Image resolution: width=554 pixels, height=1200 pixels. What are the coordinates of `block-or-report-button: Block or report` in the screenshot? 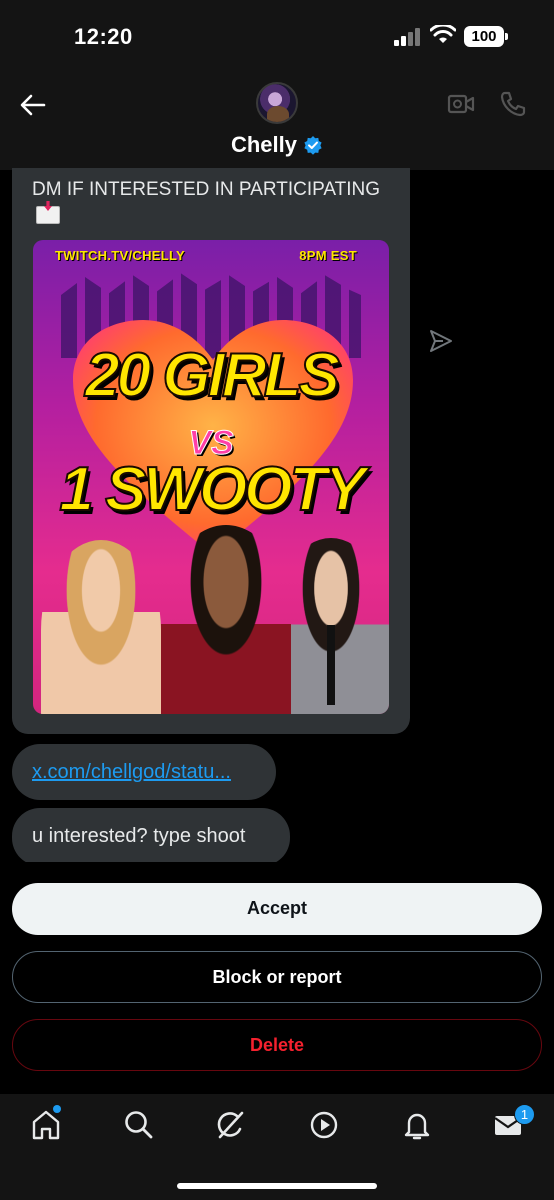 It's located at (277, 977).